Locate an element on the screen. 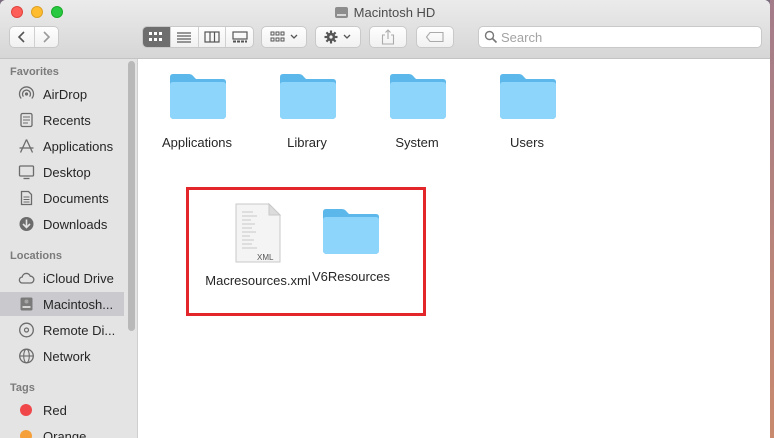 The height and width of the screenshot is (438, 774). column-view-button is located at coordinates (211, 37).